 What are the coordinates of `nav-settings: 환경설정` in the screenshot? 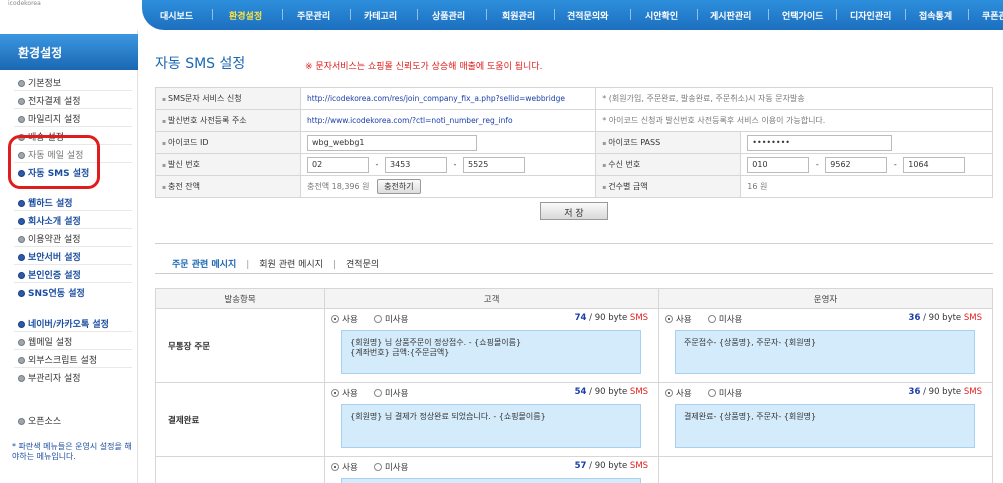 It's located at (245, 15).